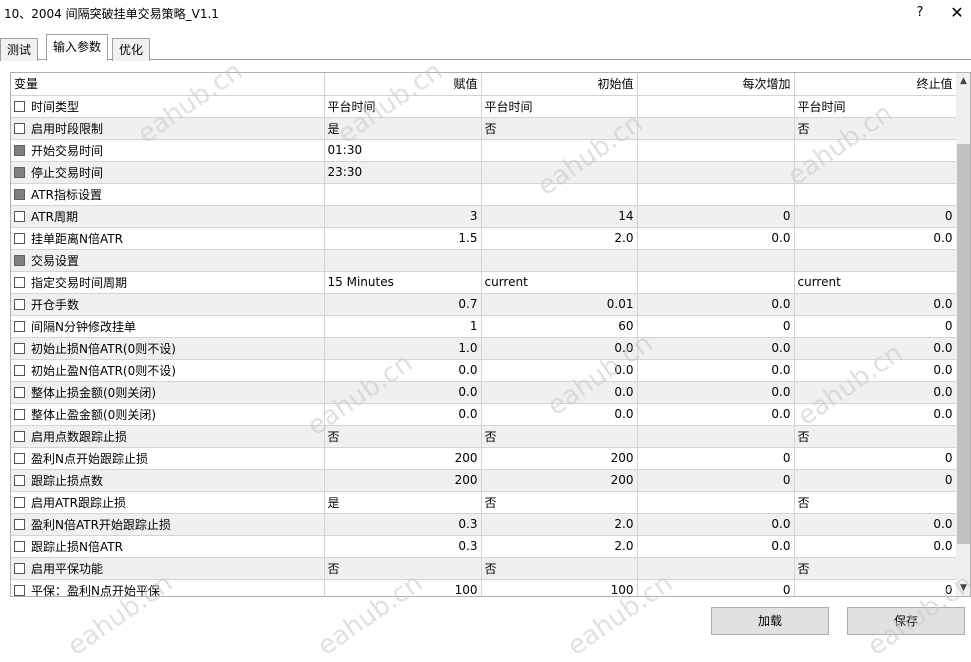 The height and width of the screenshot is (662, 971). I want to click on table-row: 间隔N分钟修改挂单 1 60 0 0, so click(484, 326).